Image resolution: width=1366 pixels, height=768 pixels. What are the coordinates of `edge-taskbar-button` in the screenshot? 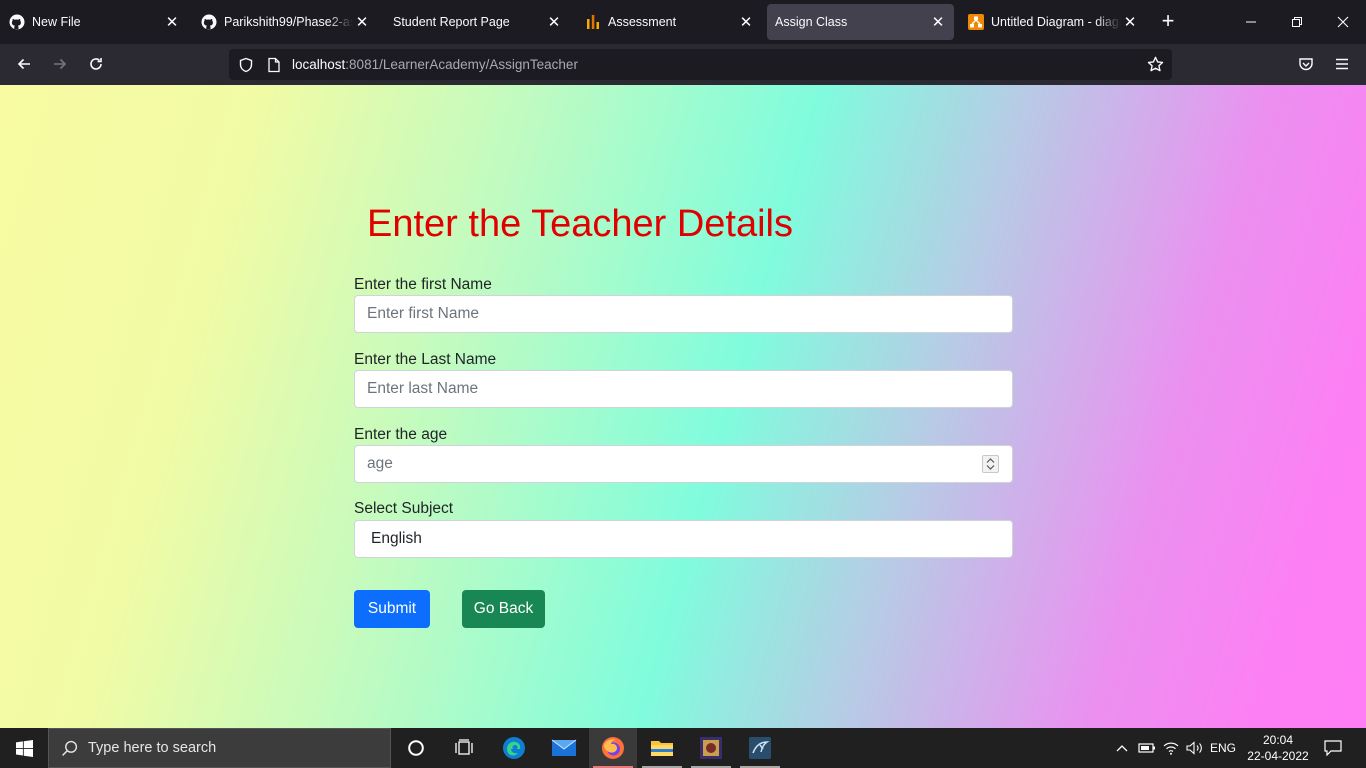 It's located at (514, 748).